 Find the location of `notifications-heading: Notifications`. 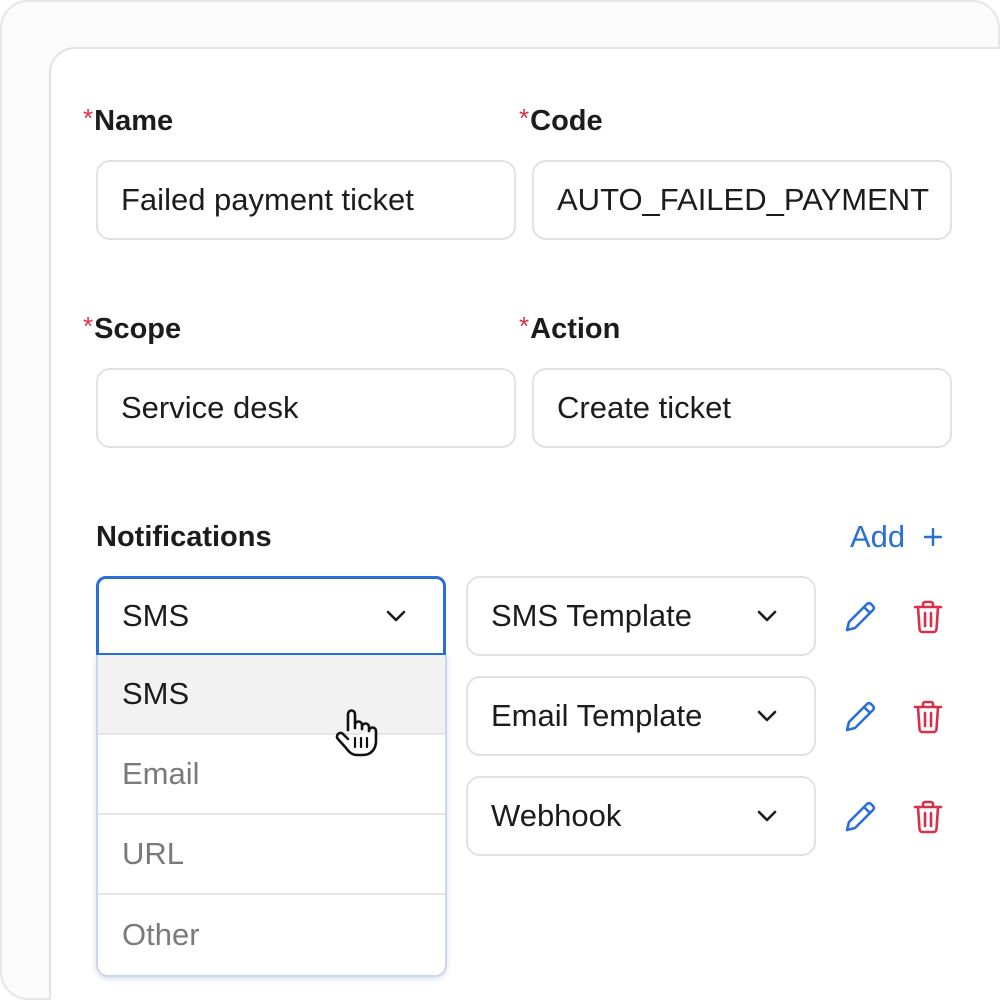

notifications-heading: Notifications is located at coordinates (184, 537).